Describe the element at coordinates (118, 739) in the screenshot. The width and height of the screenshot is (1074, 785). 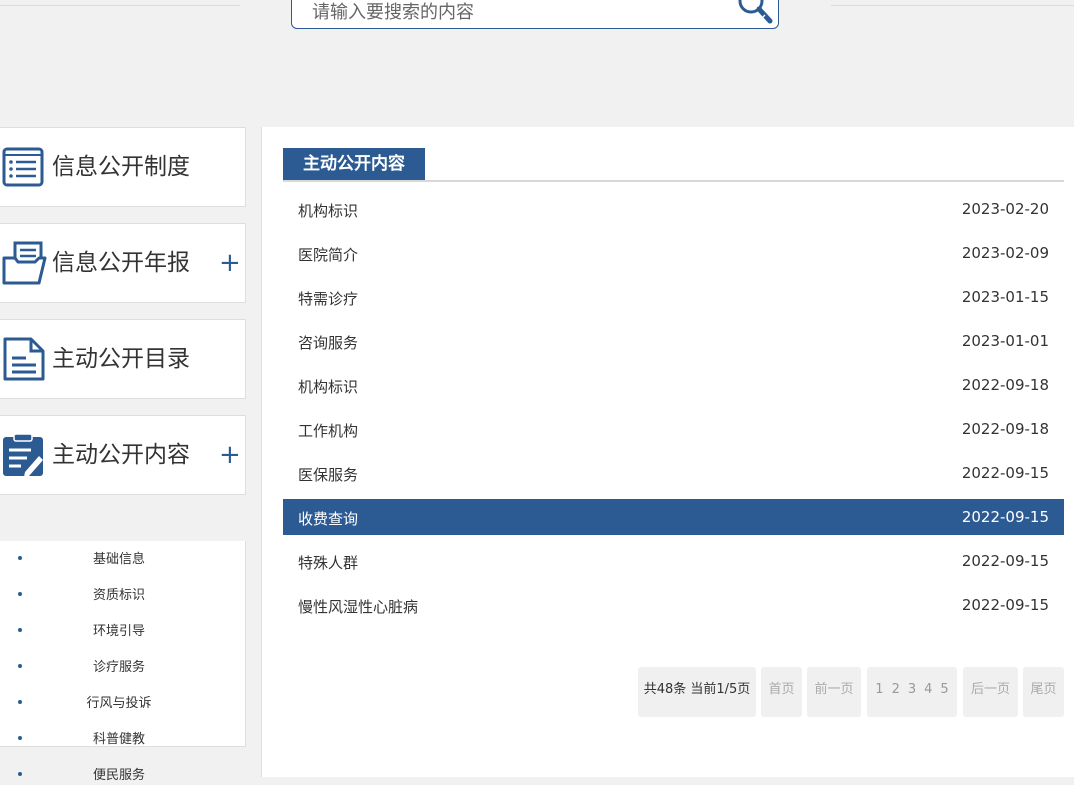
I see `submenu-item-label: 科普健教` at that location.